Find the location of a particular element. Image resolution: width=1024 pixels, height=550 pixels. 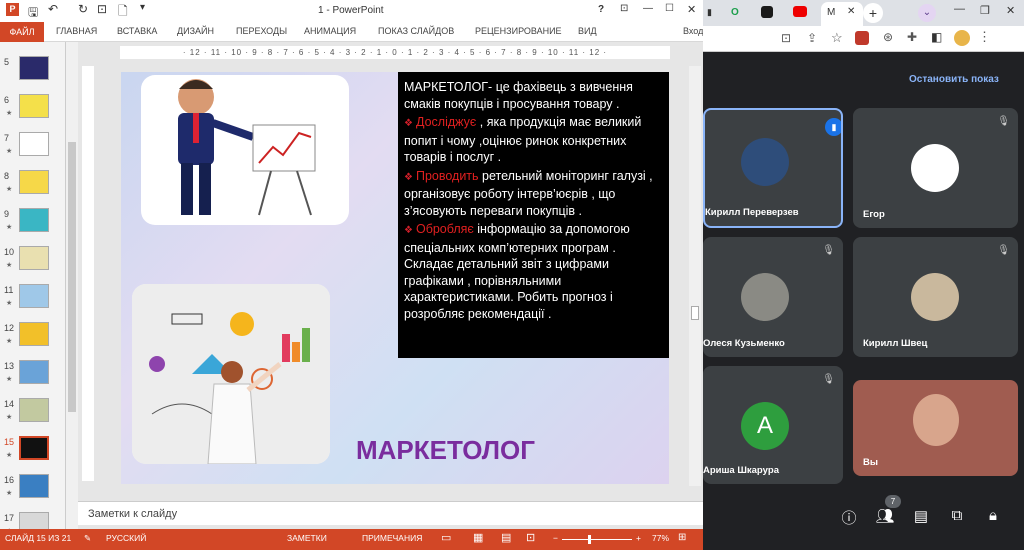

speaking-indicator-icon: ▮ is located at coordinates (833, 127).